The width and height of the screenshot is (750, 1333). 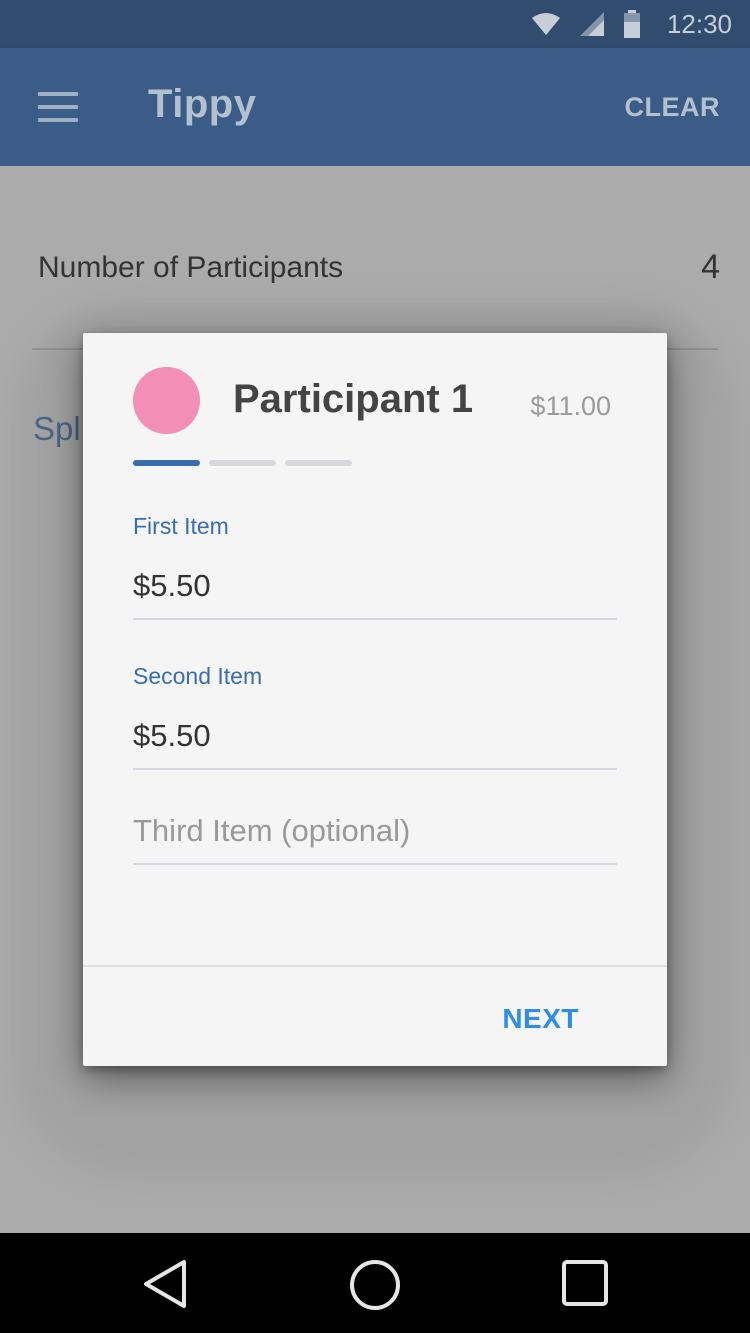 I want to click on participant-name: Participant 1, so click(x=353, y=399).